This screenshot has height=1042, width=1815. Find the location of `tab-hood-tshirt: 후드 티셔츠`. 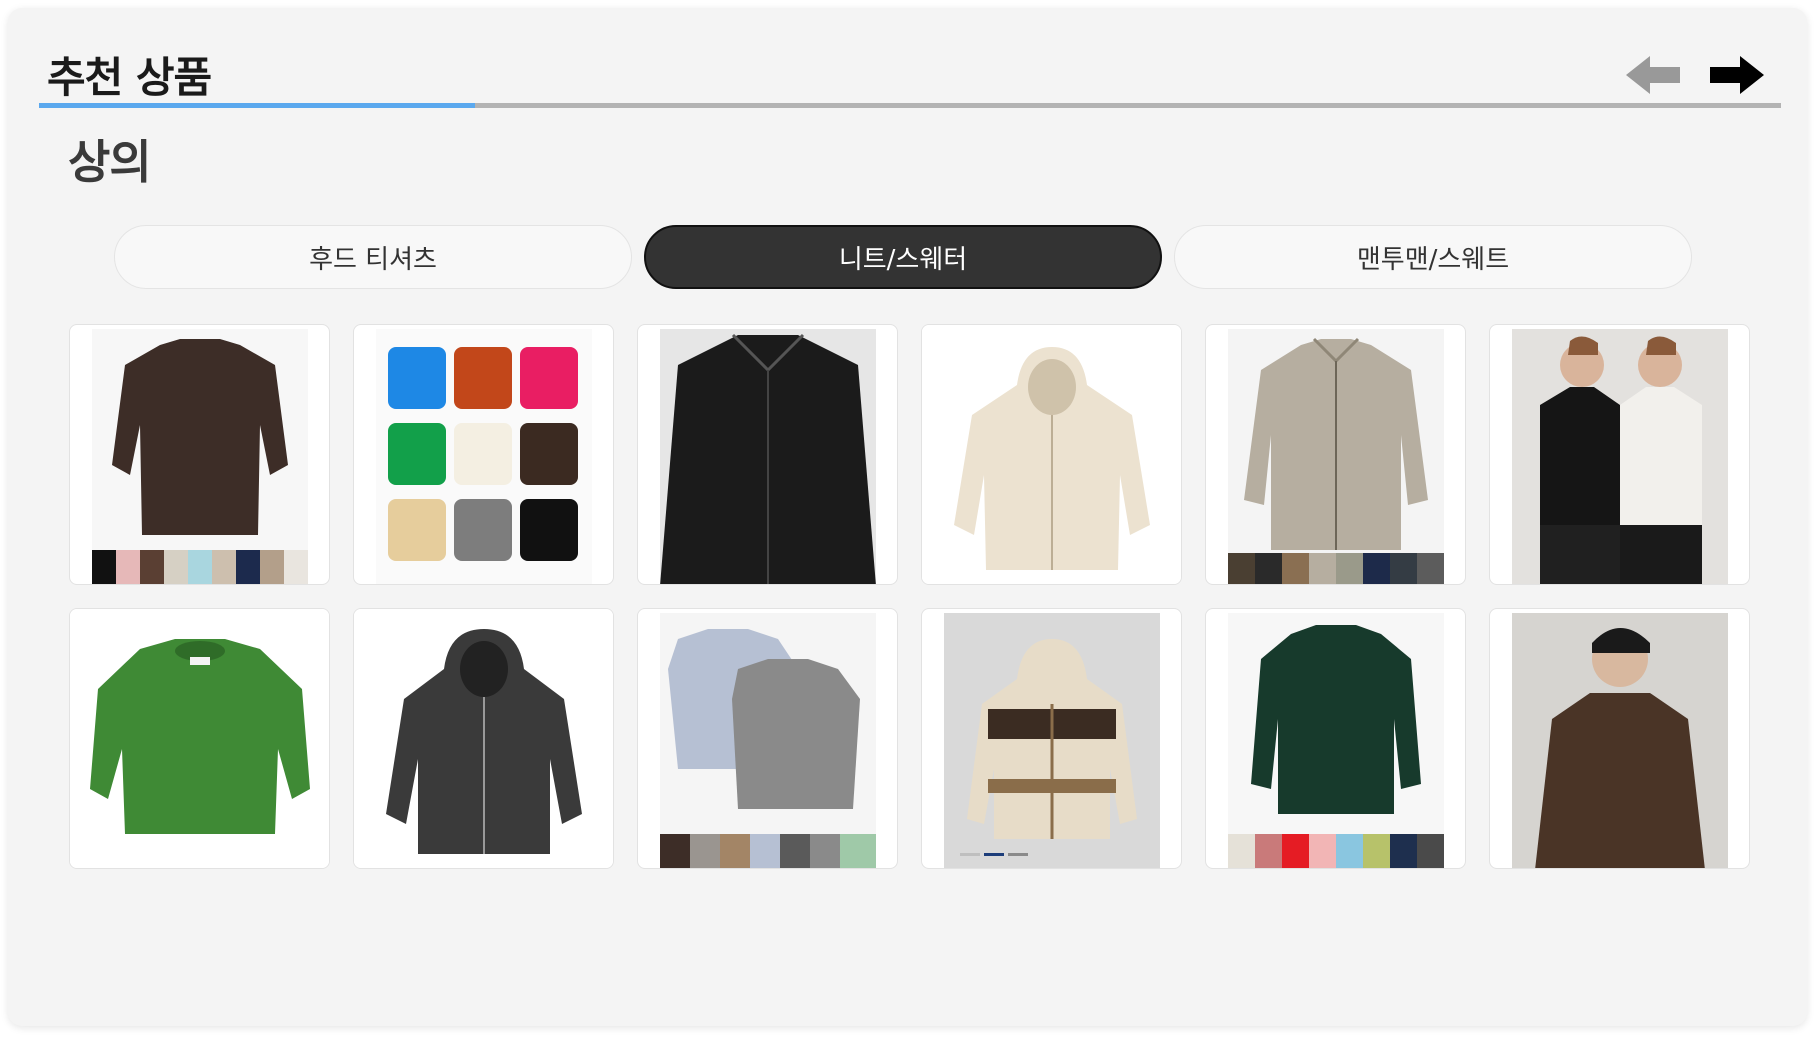

tab-hood-tshirt: 후드 티셔츠 is located at coordinates (373, 257).